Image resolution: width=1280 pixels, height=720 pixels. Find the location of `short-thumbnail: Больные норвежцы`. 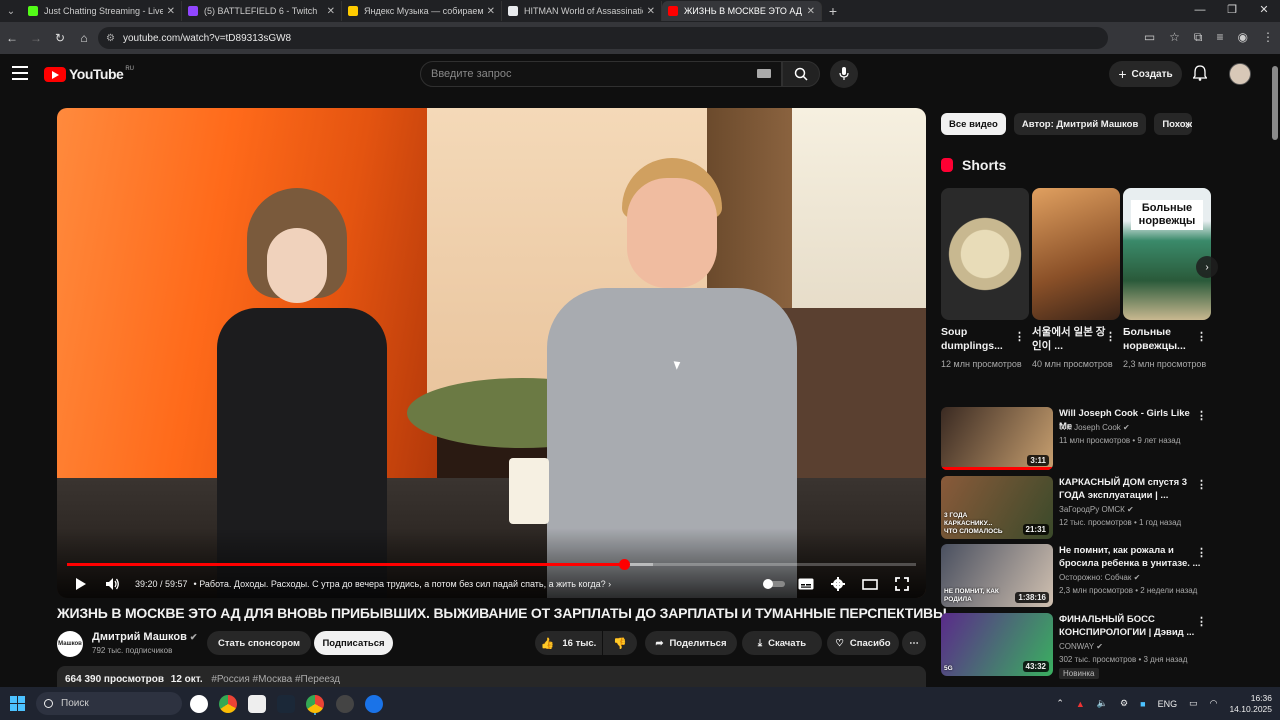

short-thumbnail: Больные норвежцы is located at coordinates (1167, 254).